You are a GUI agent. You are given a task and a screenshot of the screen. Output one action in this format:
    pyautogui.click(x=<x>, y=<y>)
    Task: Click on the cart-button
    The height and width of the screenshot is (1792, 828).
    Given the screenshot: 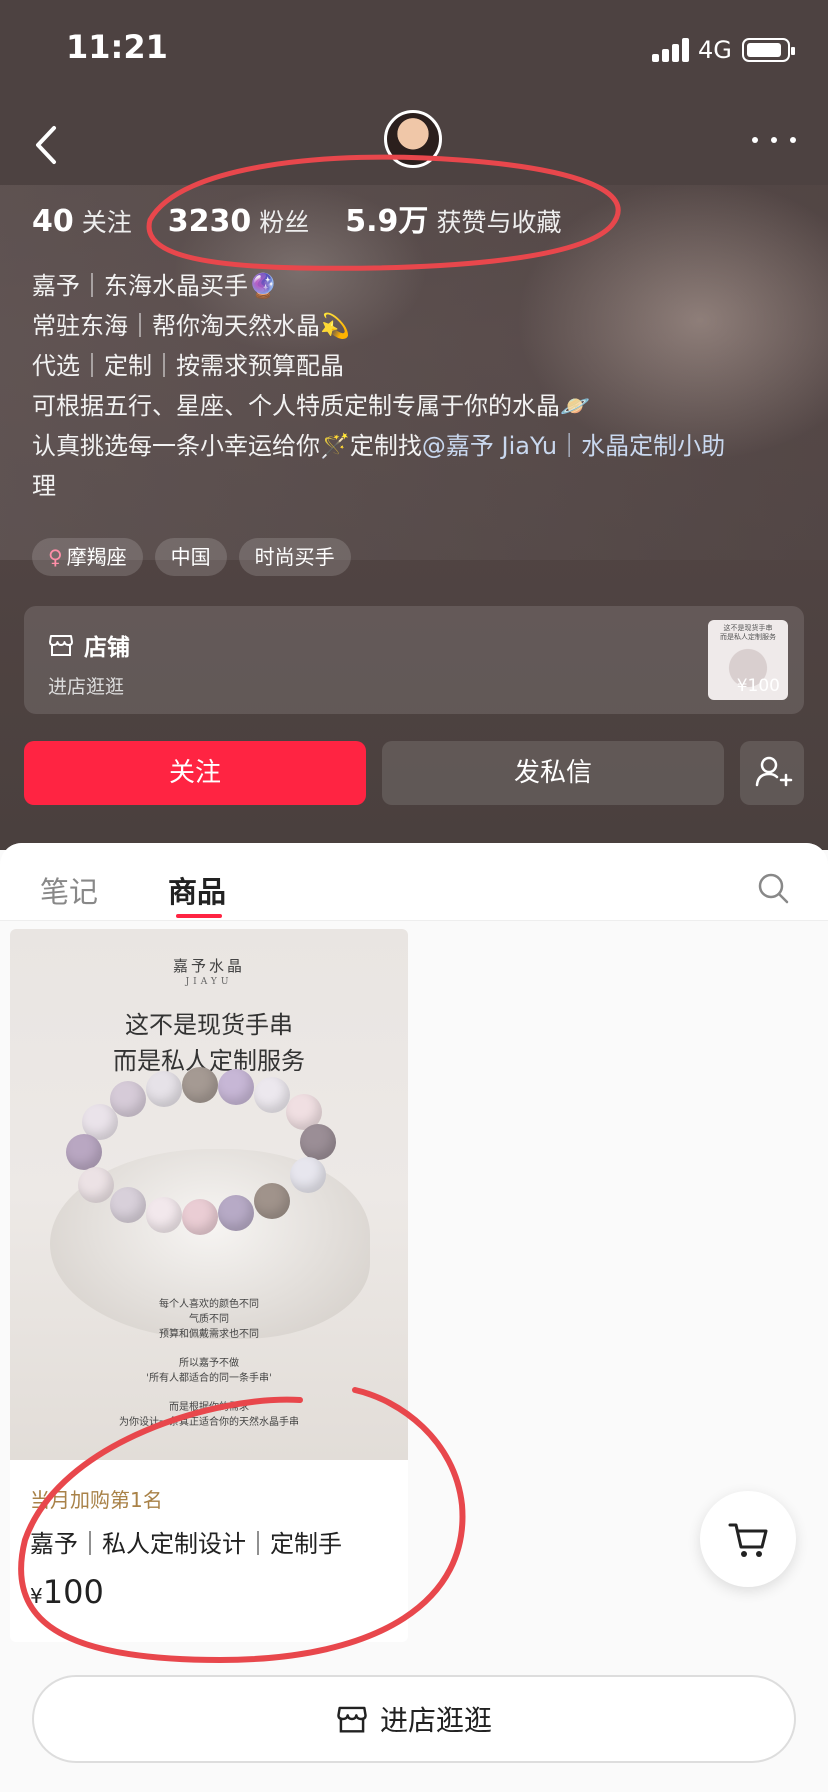 What is the action you would take?
    pyautogui.click(x=748, y=1539)
    